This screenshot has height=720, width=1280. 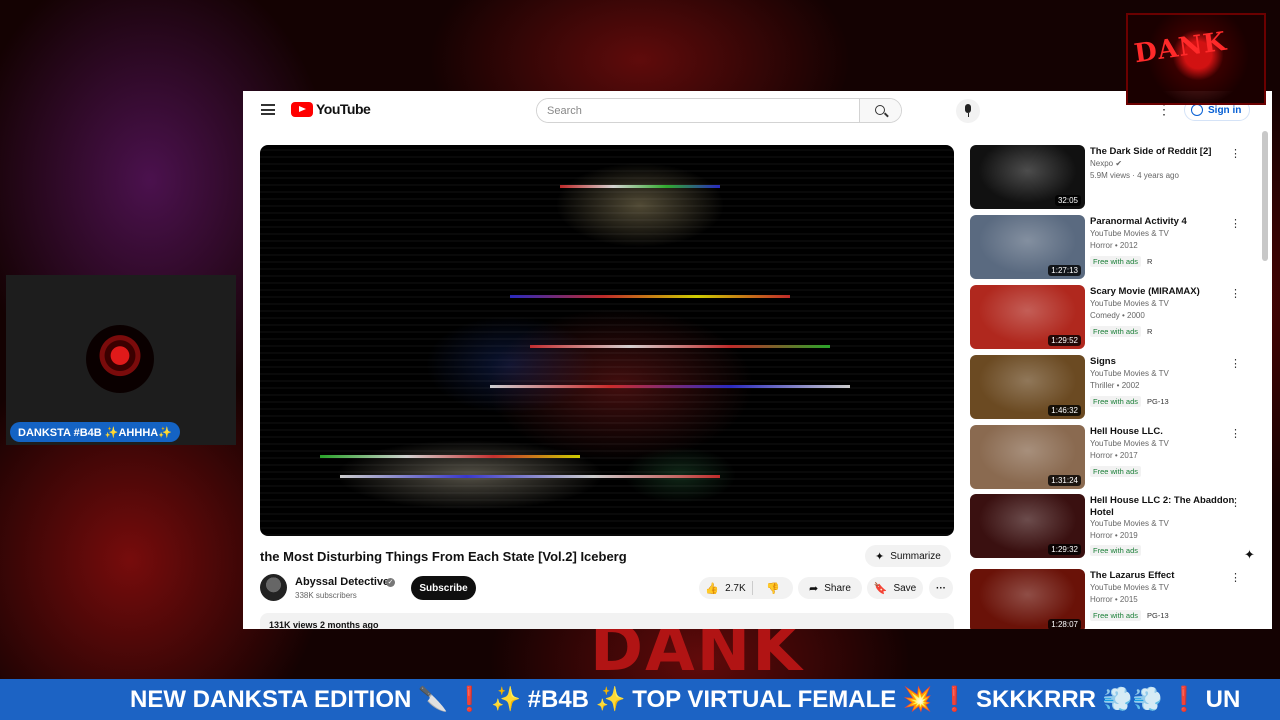 I want to click on video-thumbnail: 1:31:24, so click(x=1027, y=457).